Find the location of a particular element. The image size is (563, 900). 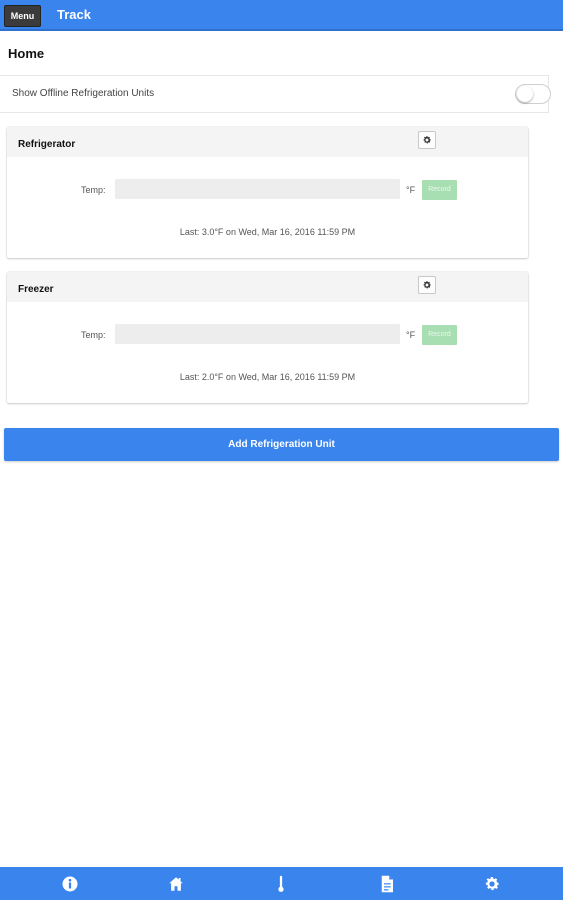

home-icon is located at coordinates (176, 883).